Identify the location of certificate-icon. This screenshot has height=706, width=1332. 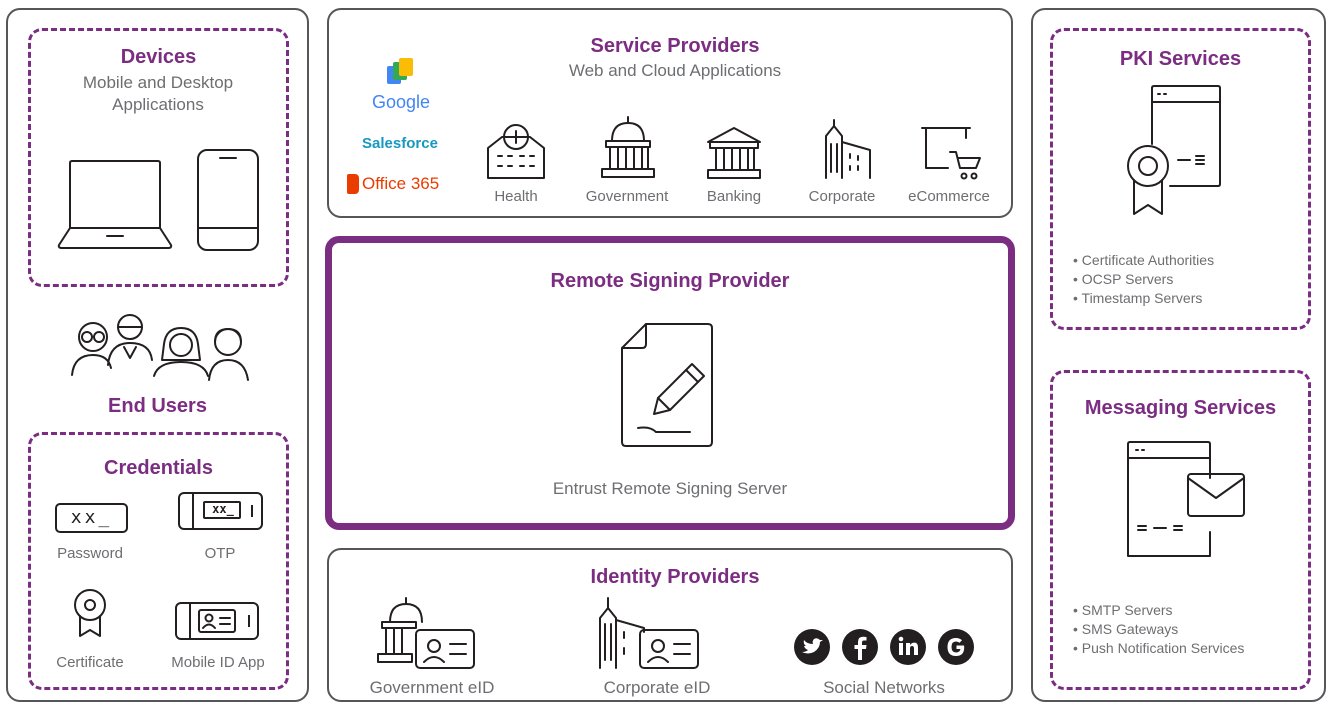
(90, 613).